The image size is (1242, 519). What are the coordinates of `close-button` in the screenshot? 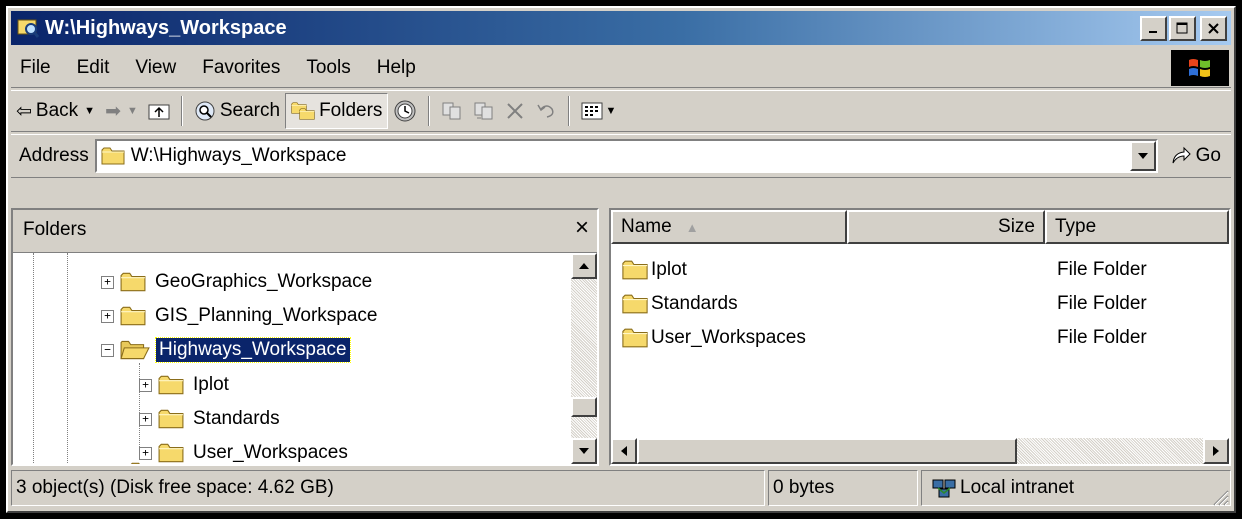 It's located at (1213, 28).